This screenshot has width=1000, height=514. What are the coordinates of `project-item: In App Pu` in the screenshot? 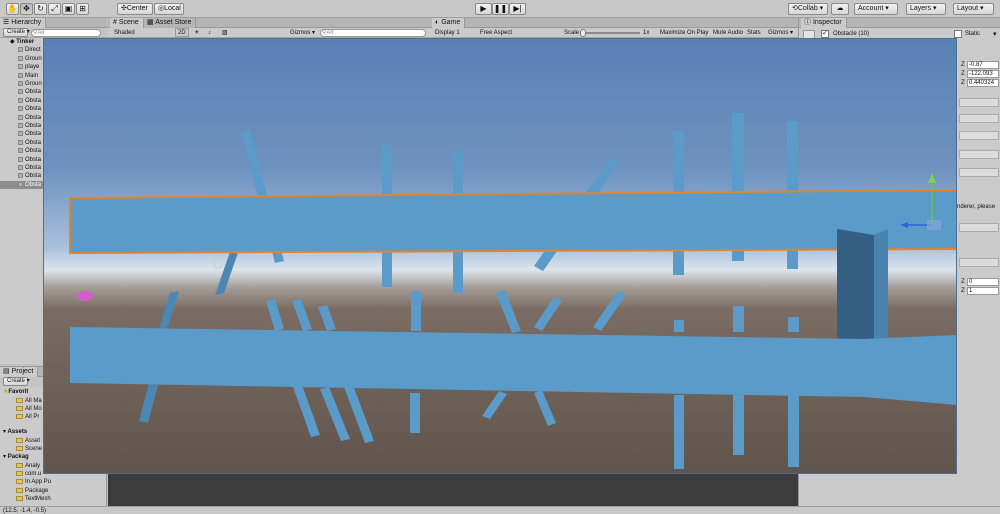 It's located at (25, 482).